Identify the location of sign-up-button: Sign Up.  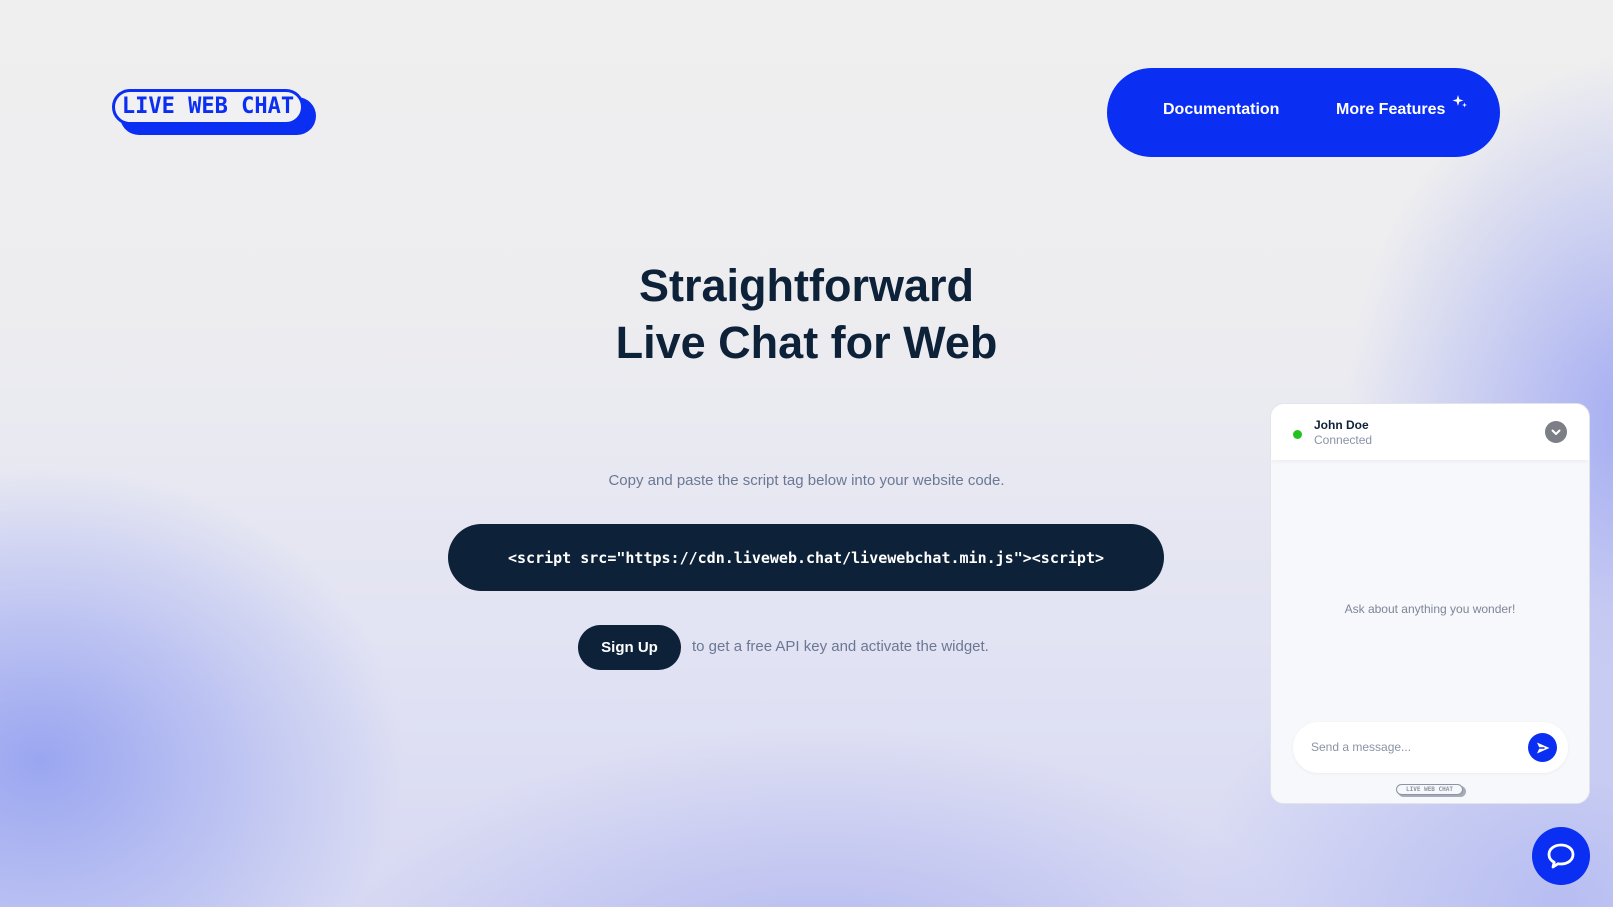
(629, 647).